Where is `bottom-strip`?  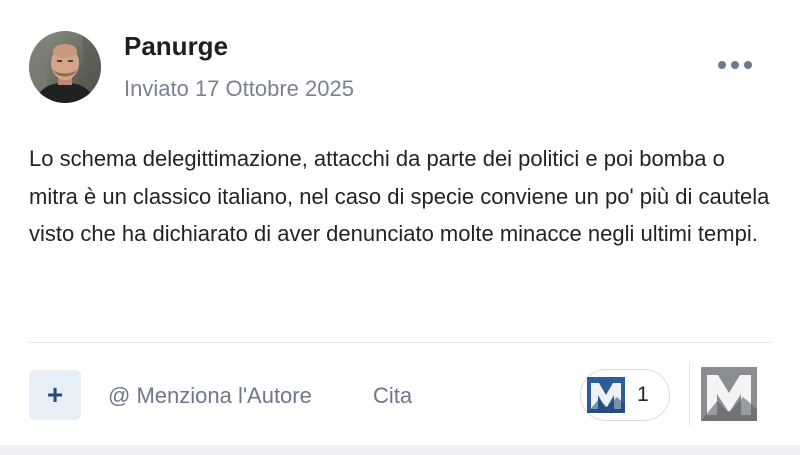 bottom-strip is located at coordinates (400, 450).